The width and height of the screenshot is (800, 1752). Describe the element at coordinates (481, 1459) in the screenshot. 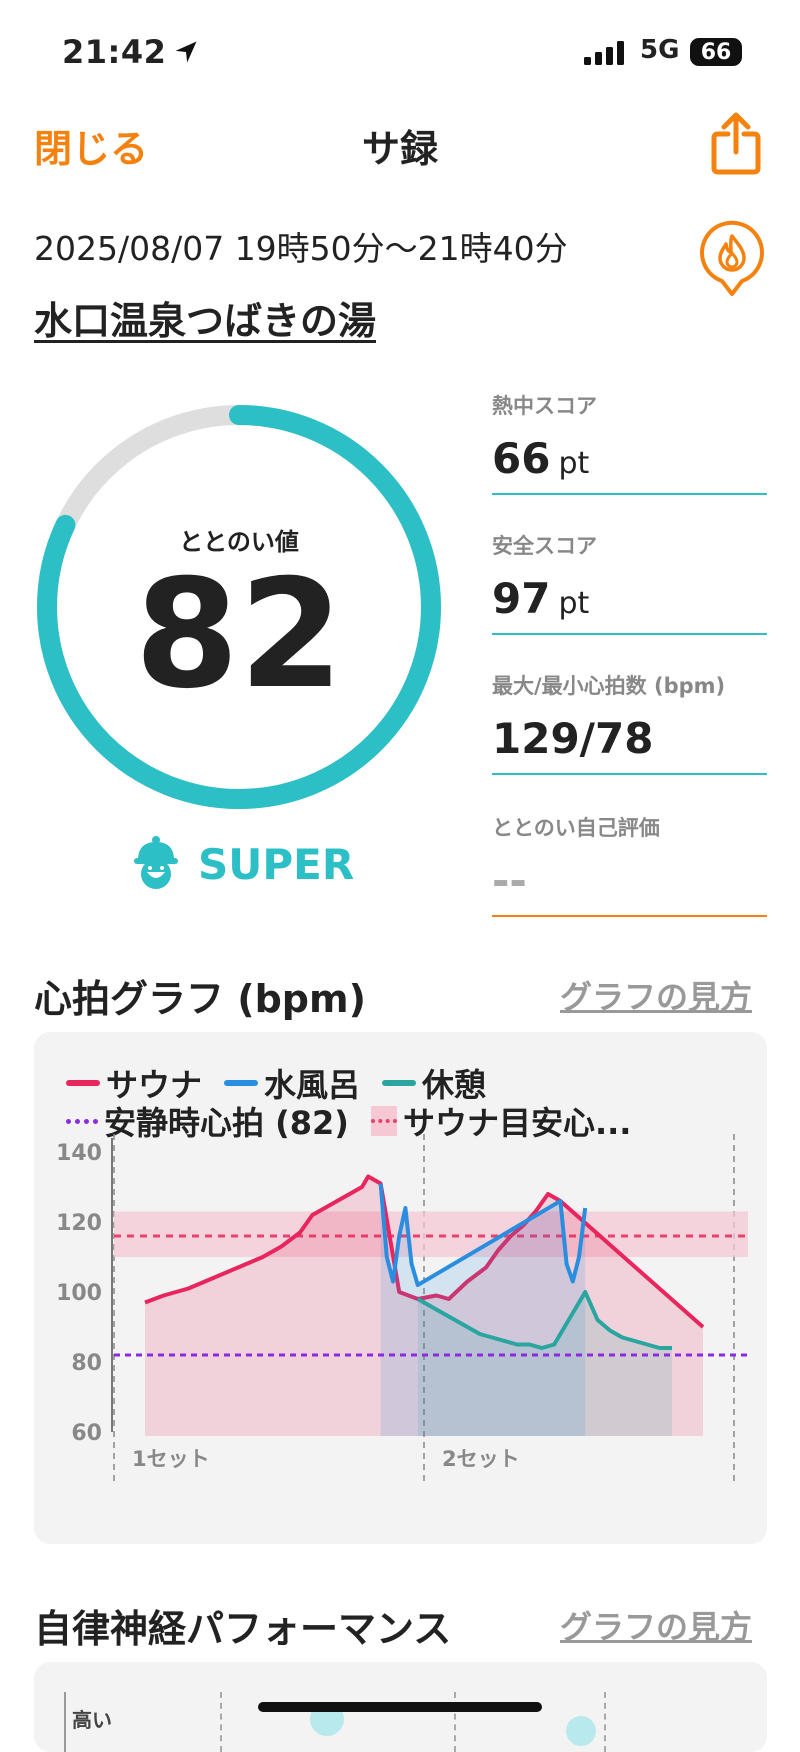

I see `set-label: 2セット` at that location.